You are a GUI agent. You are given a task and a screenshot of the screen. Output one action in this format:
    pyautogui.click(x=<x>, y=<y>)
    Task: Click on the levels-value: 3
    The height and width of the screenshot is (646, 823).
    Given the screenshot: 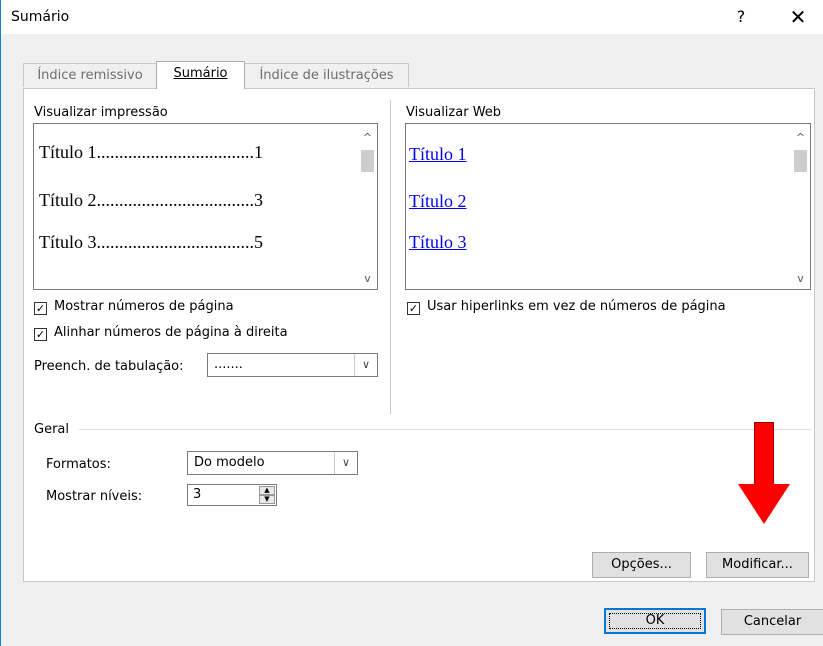 What is the action you would take?
    pyautogui.click(x=197, y=494)
    